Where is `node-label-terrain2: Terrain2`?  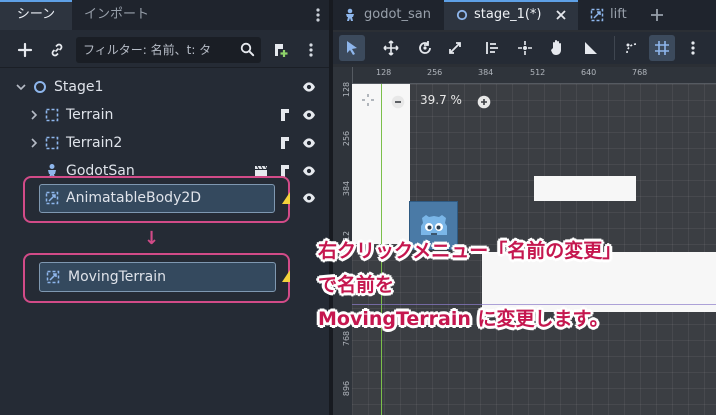
node-label-terrain2: Terrain2 is located at coordinates (94, 143).